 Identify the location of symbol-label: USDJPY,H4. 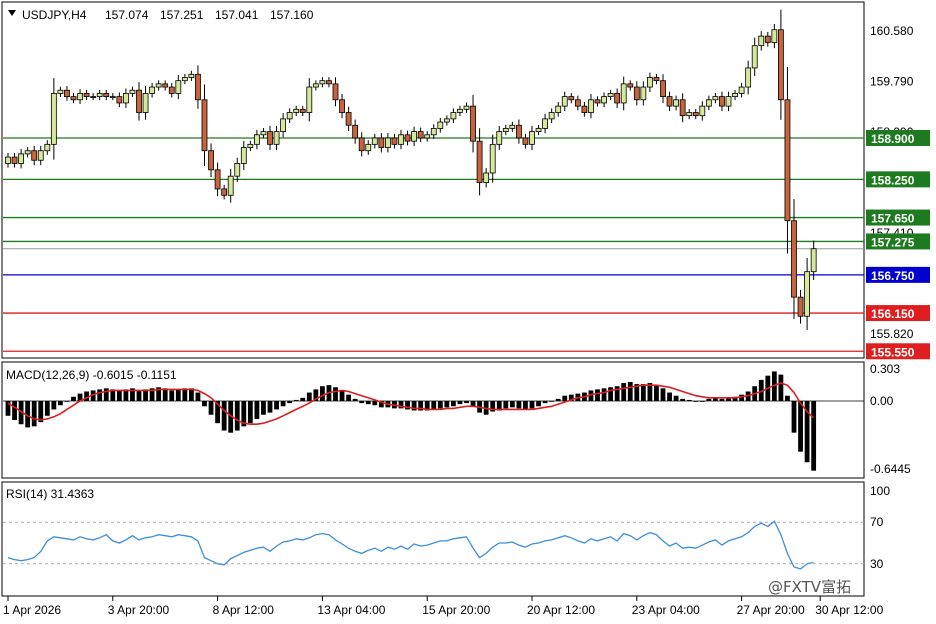
(54, 15).